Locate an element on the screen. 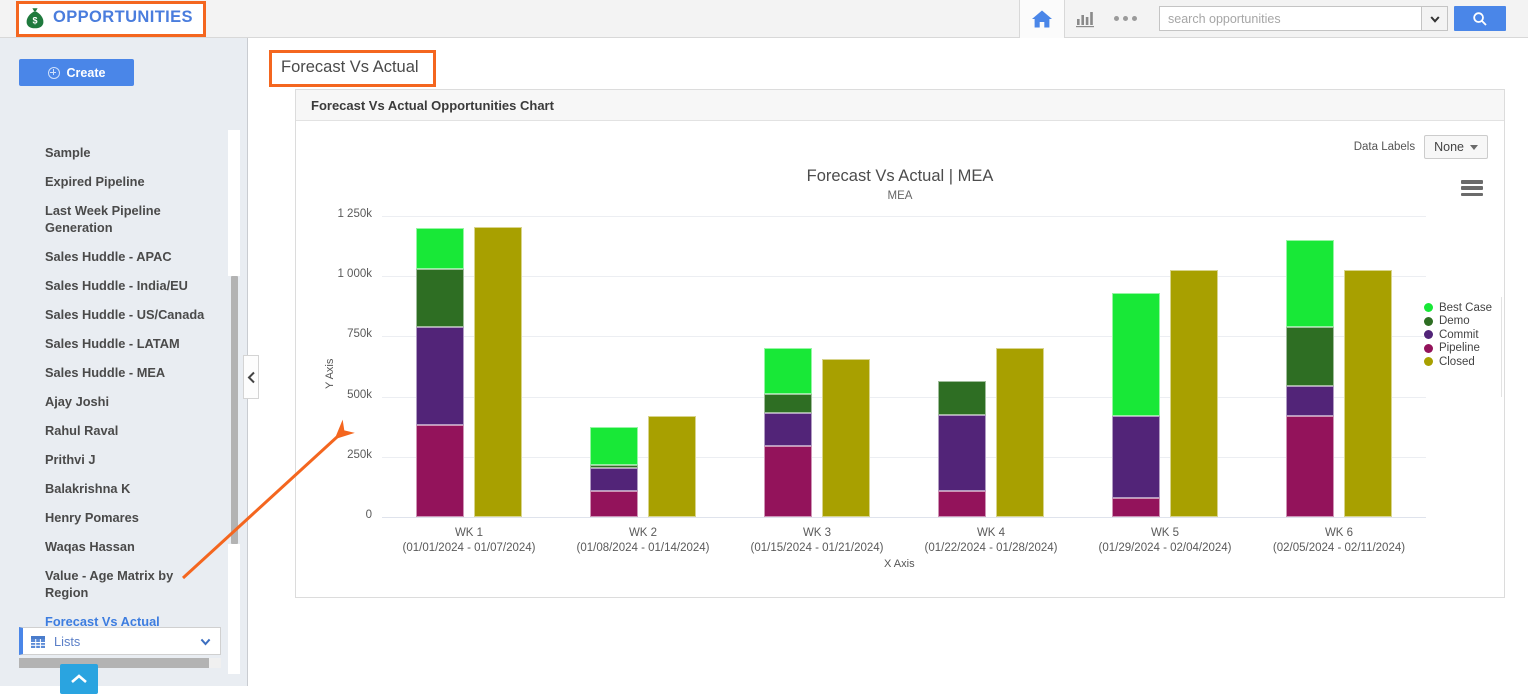  sidebar-item-sales-huddle-india-eu: Sales Huddle - India/EU is located at coordinates (130, 285).